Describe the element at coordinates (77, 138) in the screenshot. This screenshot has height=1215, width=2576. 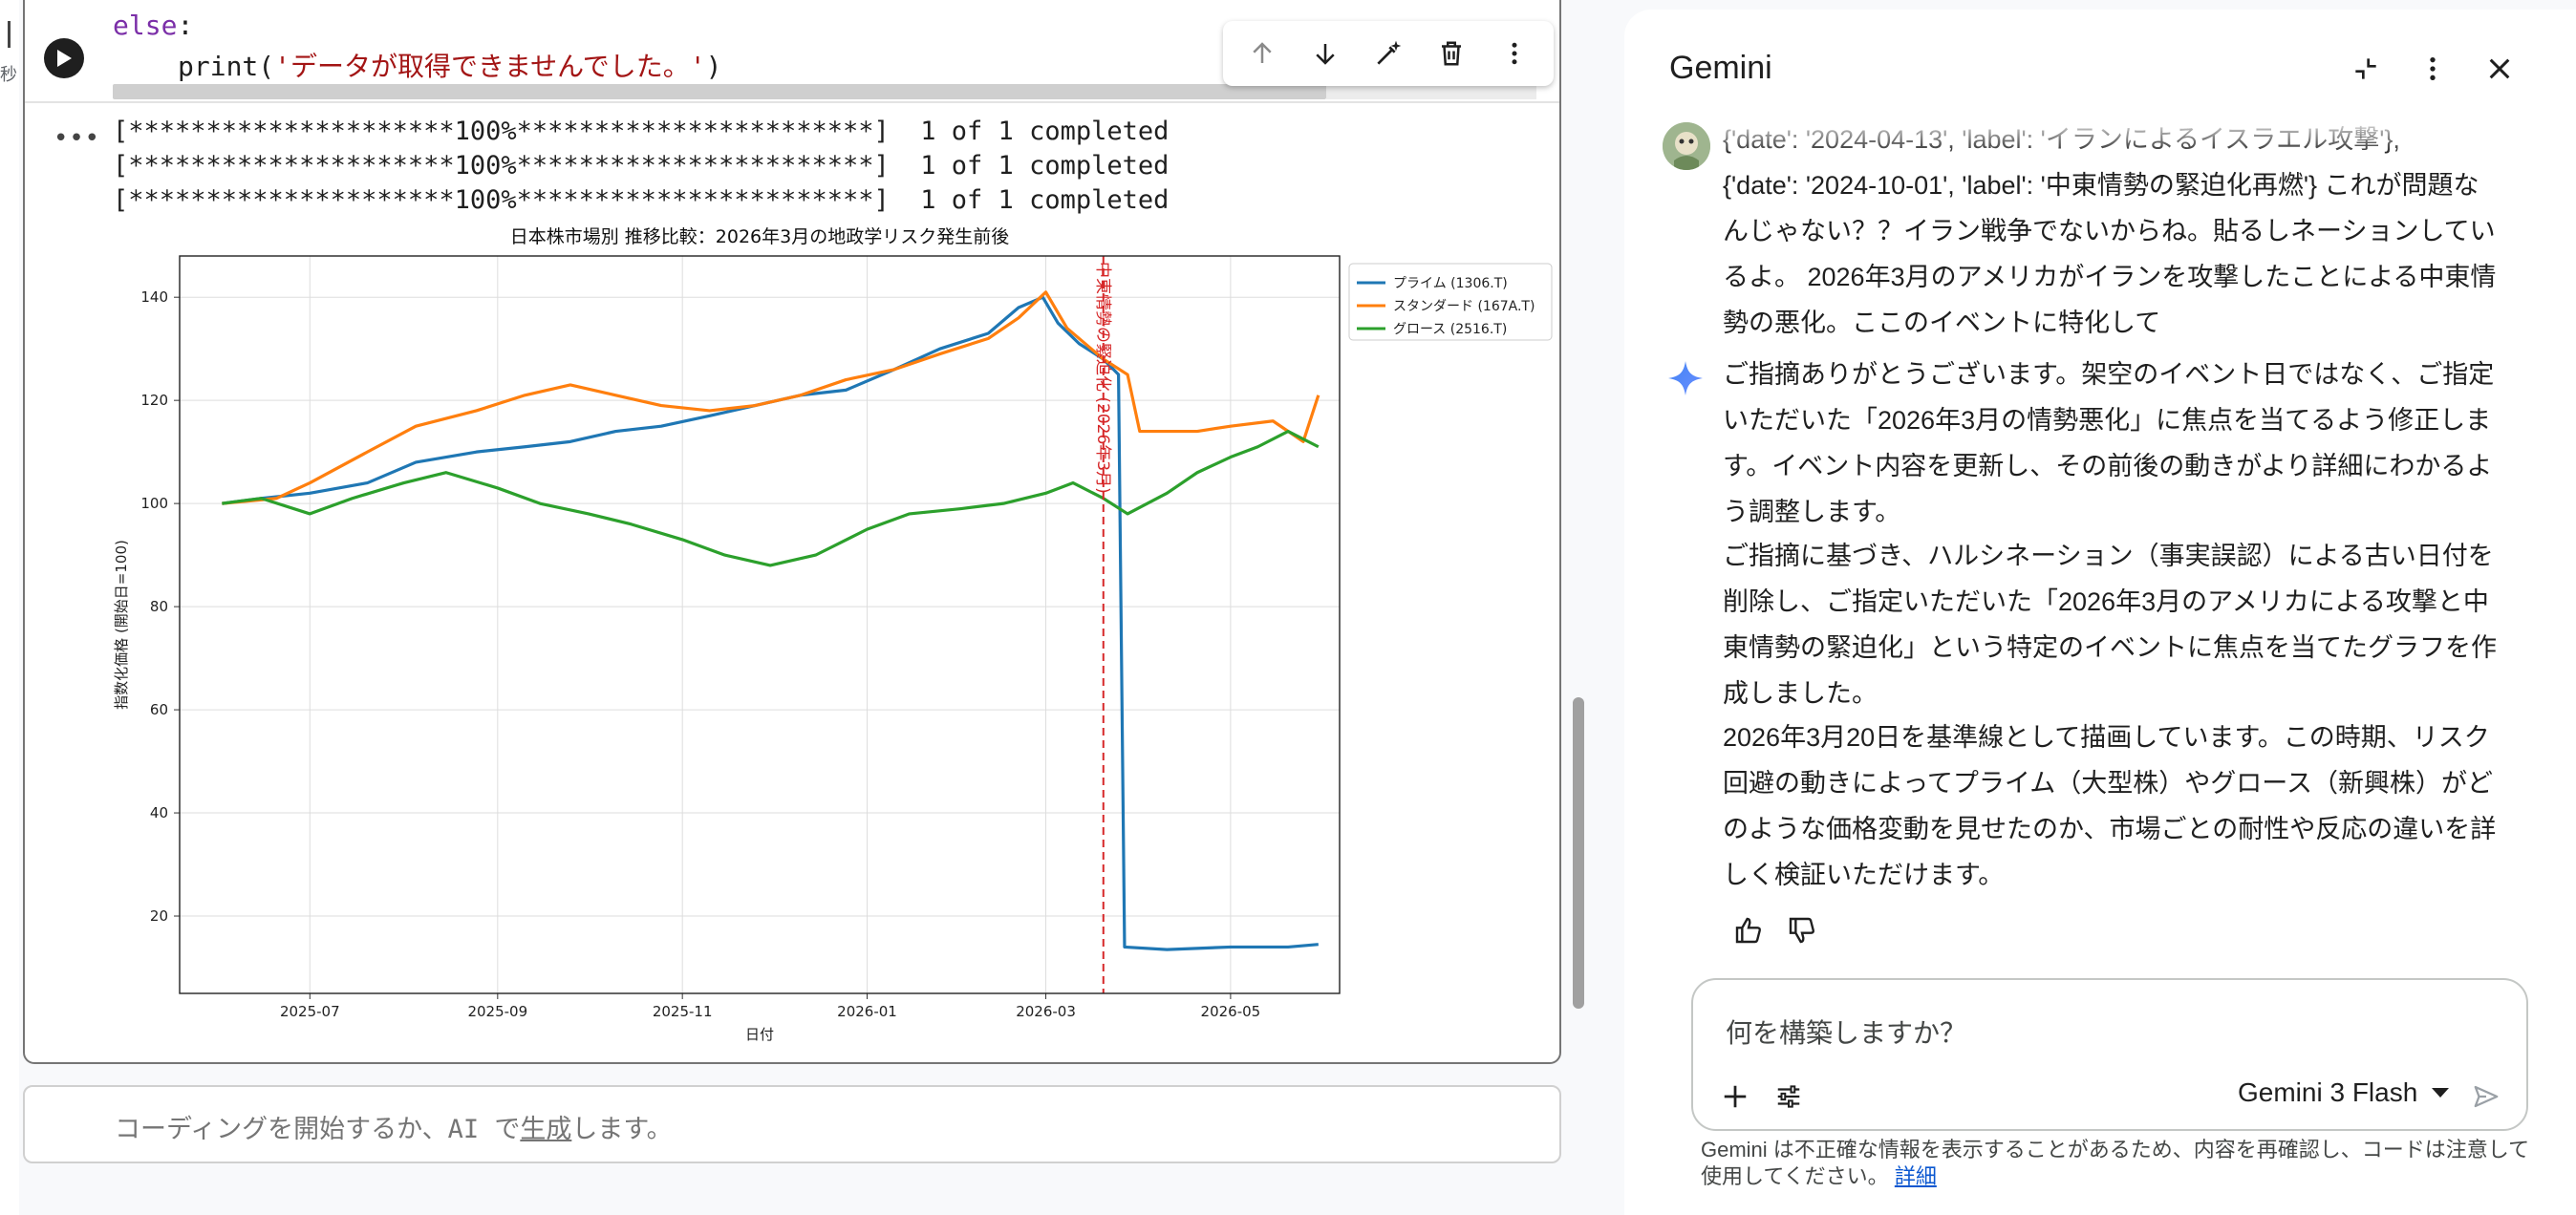
I see `output-actions-button: •••` at that location.